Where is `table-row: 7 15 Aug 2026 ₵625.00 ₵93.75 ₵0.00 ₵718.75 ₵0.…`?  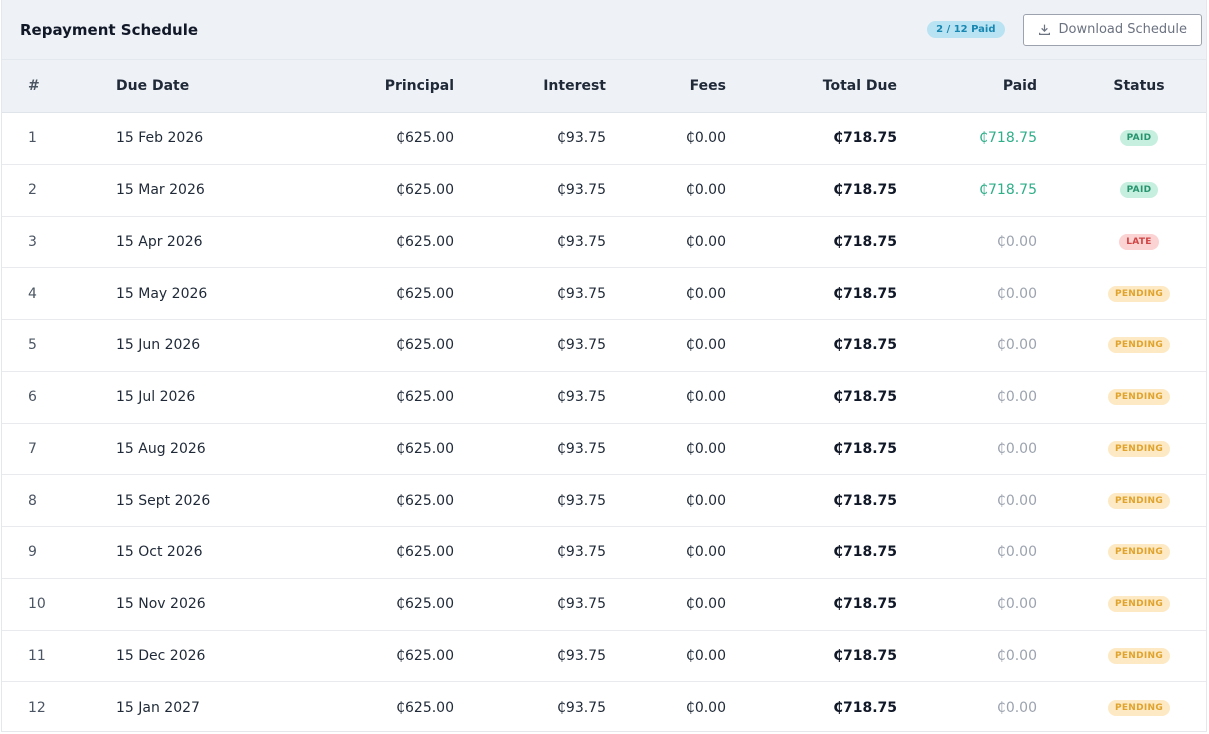 table-row: 7 15 Aug 2026 ₵625.00 ₵93.75 ₵0.00 ₵718.75 ₵0.… is located at coordinates (604, 450).